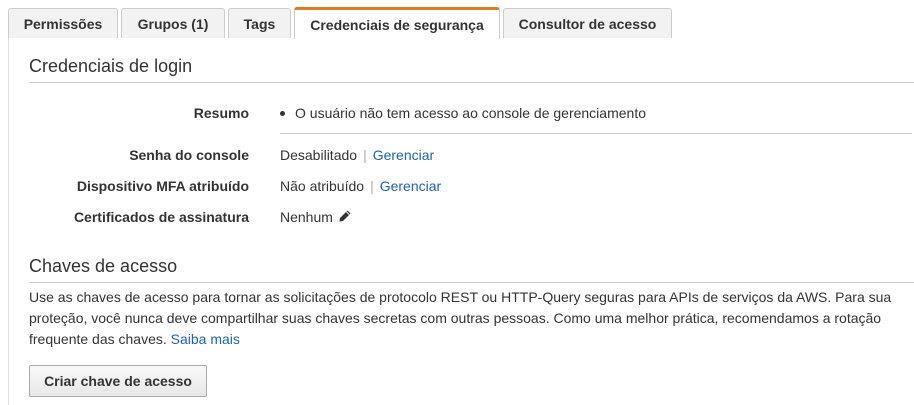 The image size is (914, 405). Describe the element at coordinates (410, 186) in the screenshot. I see `manage-mfa-link: Gerenciar` at that location.